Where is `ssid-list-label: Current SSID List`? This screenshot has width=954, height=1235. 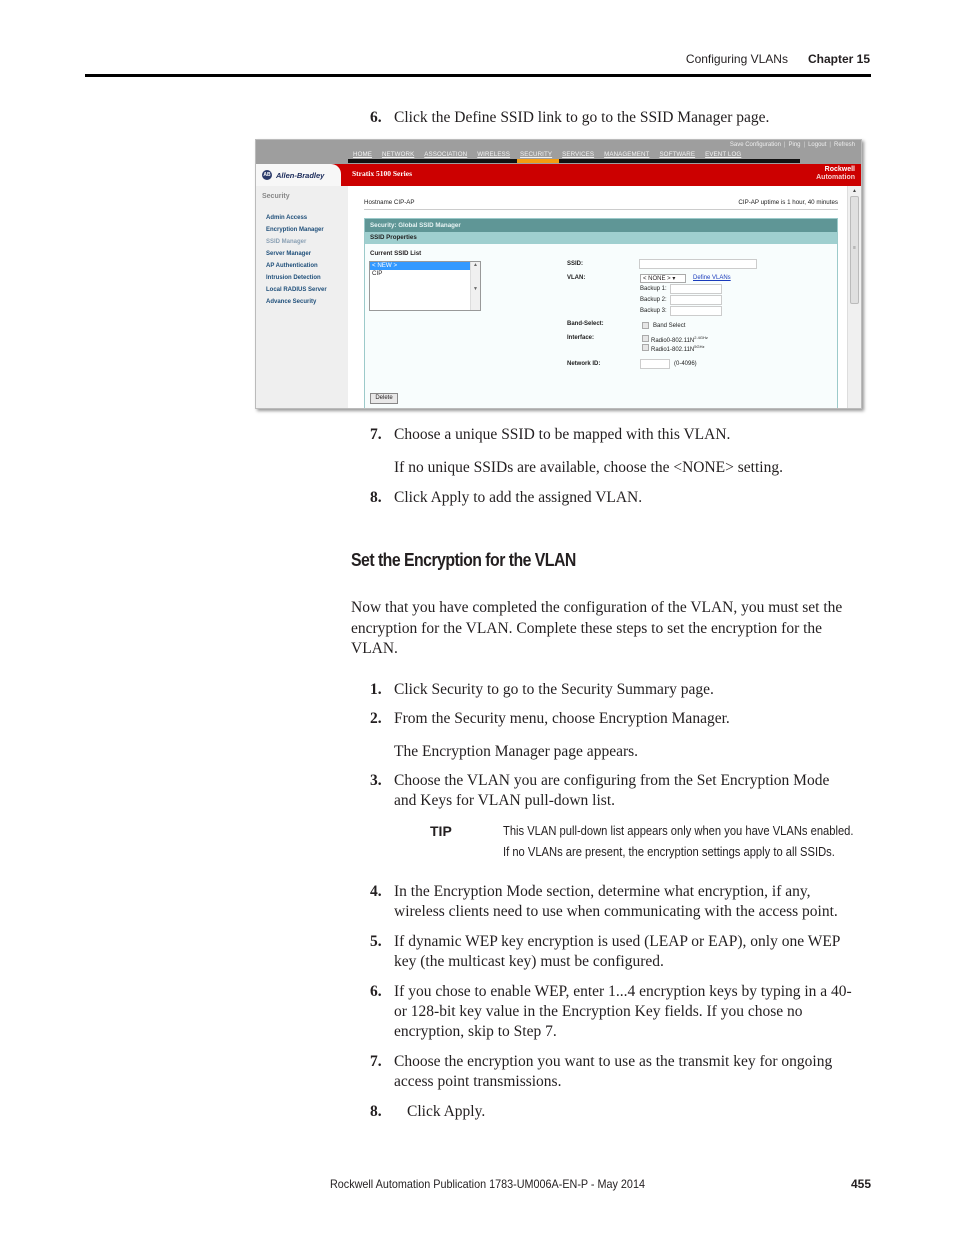 ssid-list-label: Current SSID List is located at coordinates (396, 253).